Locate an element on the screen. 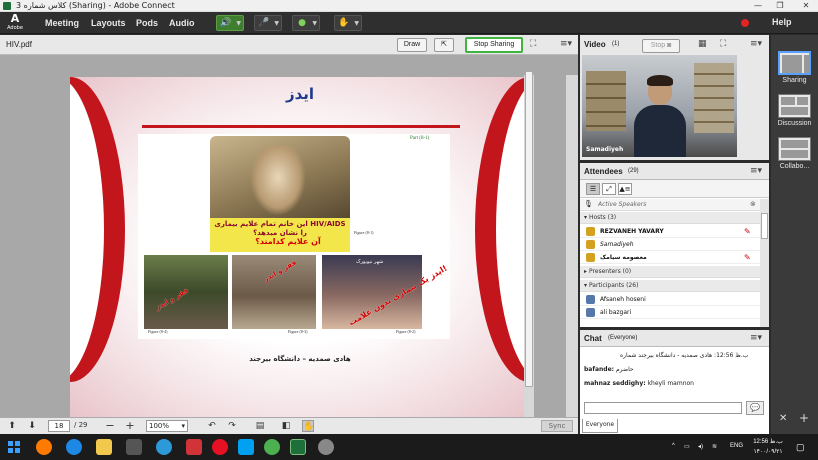  close-icon: ⊗ is located at coordinates (753, 204).